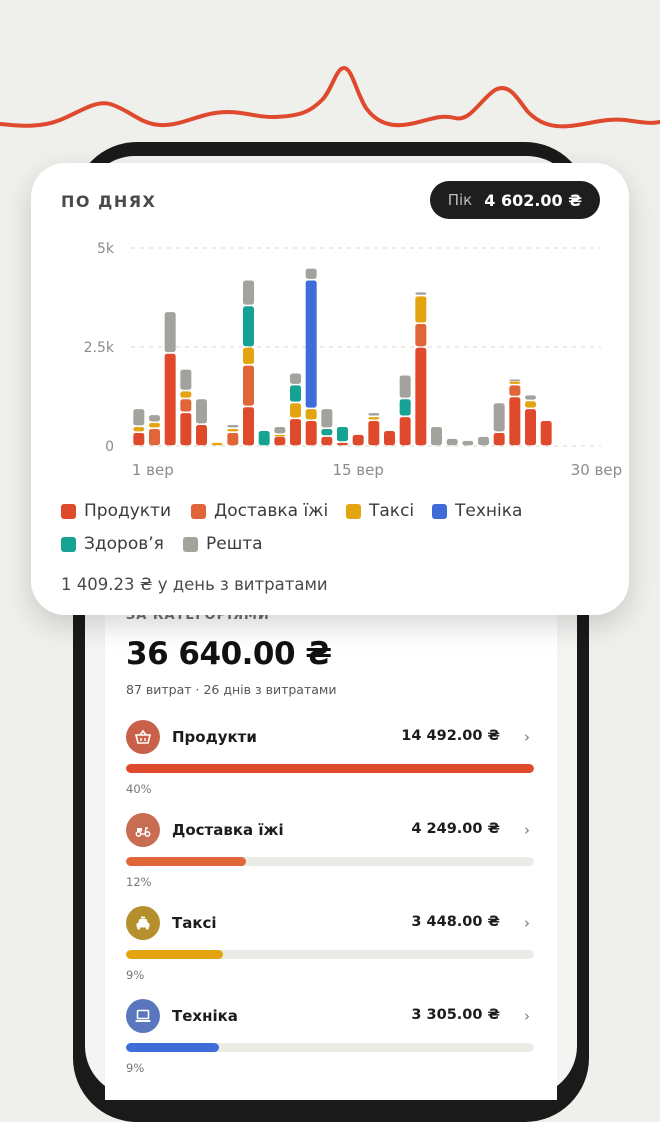 The image size is (660, 1122). What do you see at coordinates (112, 544) in the screenshot?
I see `legend-item-health: Здоров’я` at bounding box center [112, 544].